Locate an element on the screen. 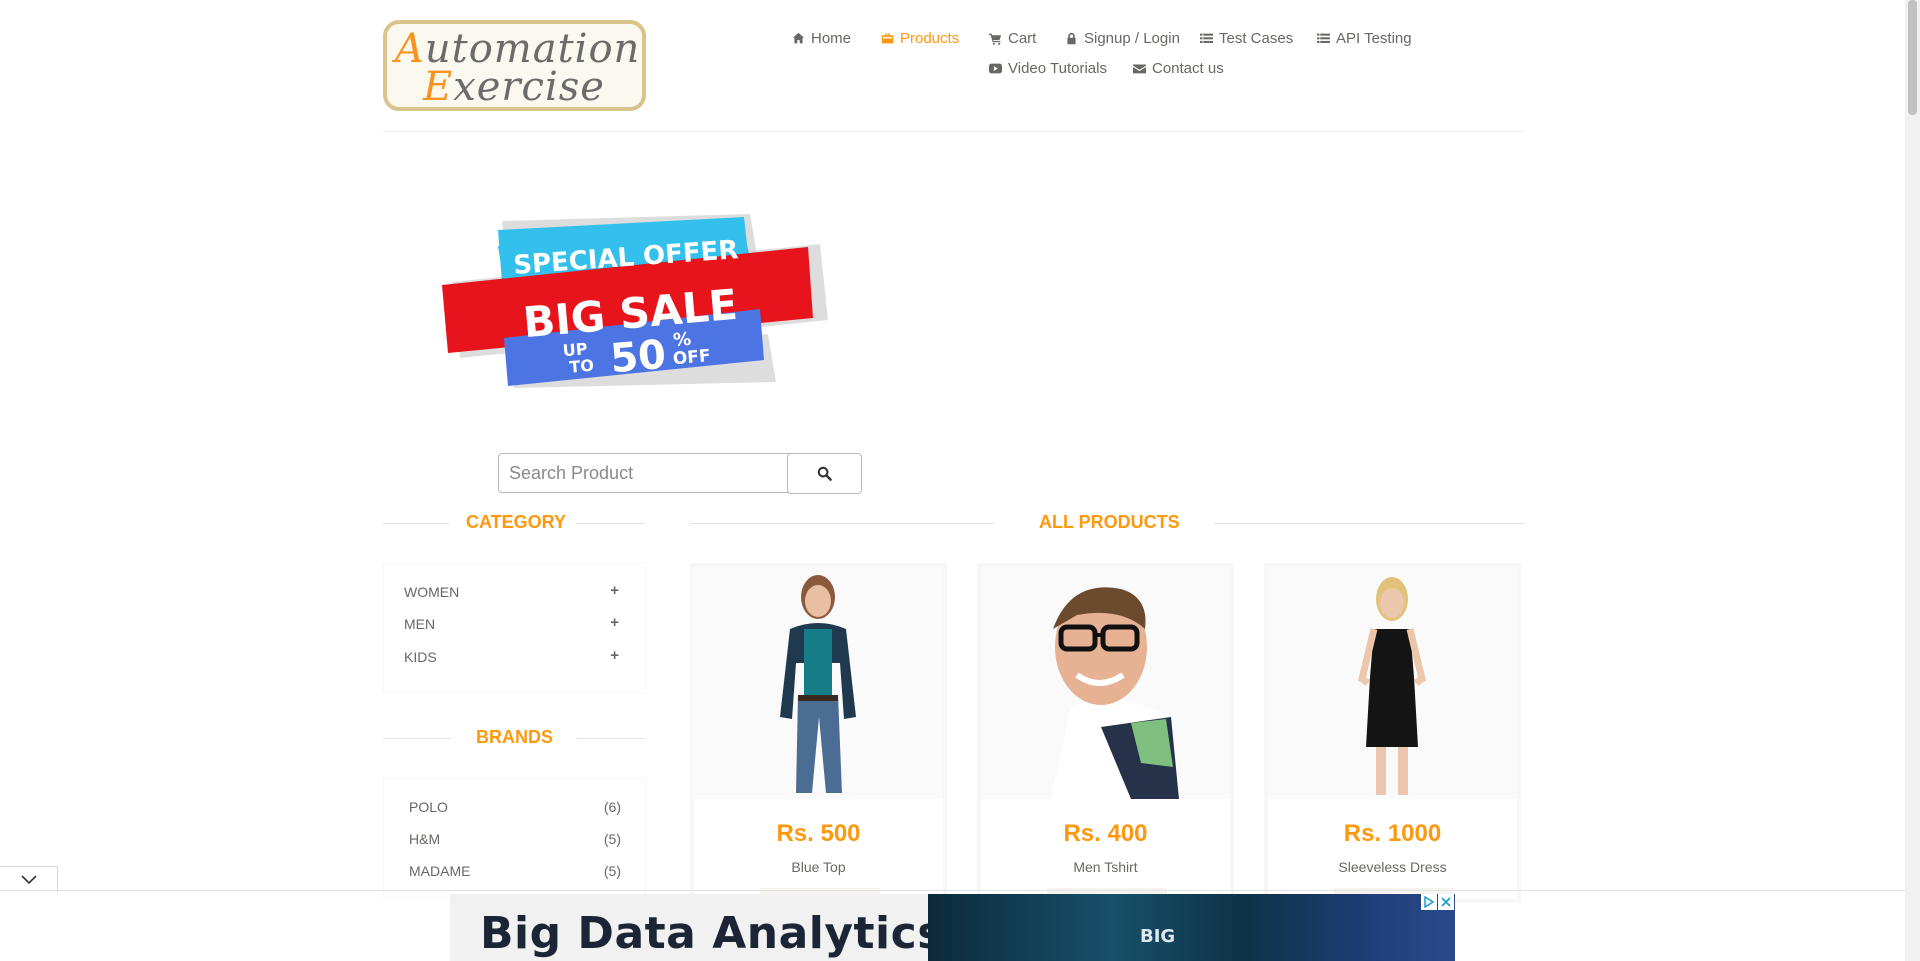 This screenshot has height=961, width=1920. product-price: Rs. 400 is located at coordinates (1105, 833).